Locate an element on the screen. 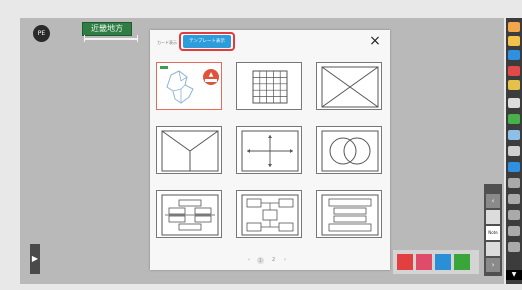  left-panel-toggle: ▶ is located at coordinates (35, 259).